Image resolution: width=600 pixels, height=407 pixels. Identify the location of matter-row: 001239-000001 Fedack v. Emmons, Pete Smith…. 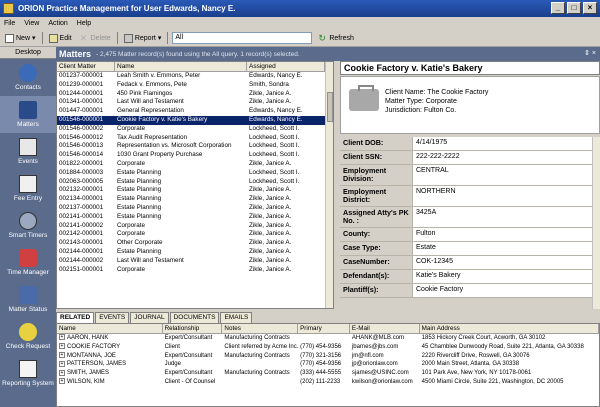
(195, 85).